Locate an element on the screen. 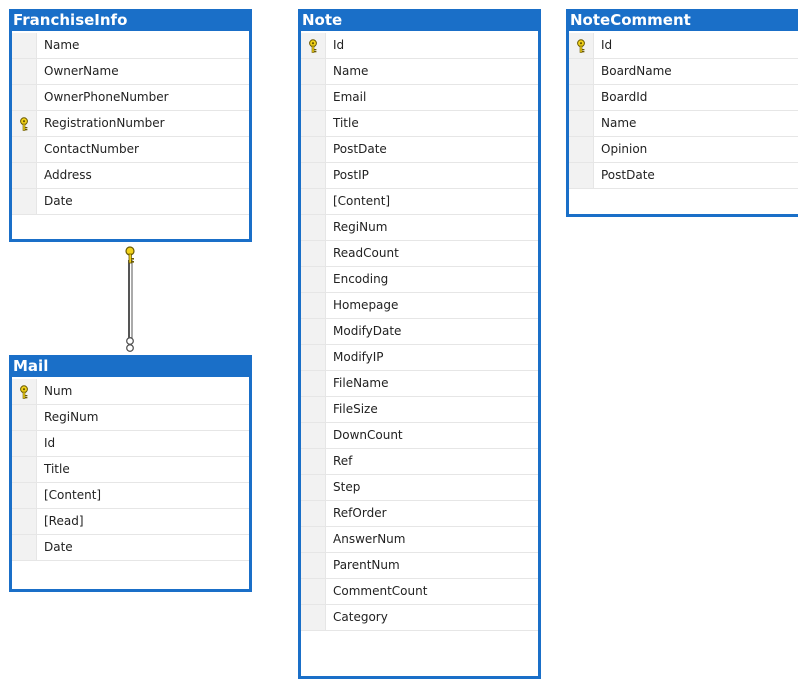 The height and width of the screenshot is (679, 798). one-end-key-icon is located at coordinates (130, 255).